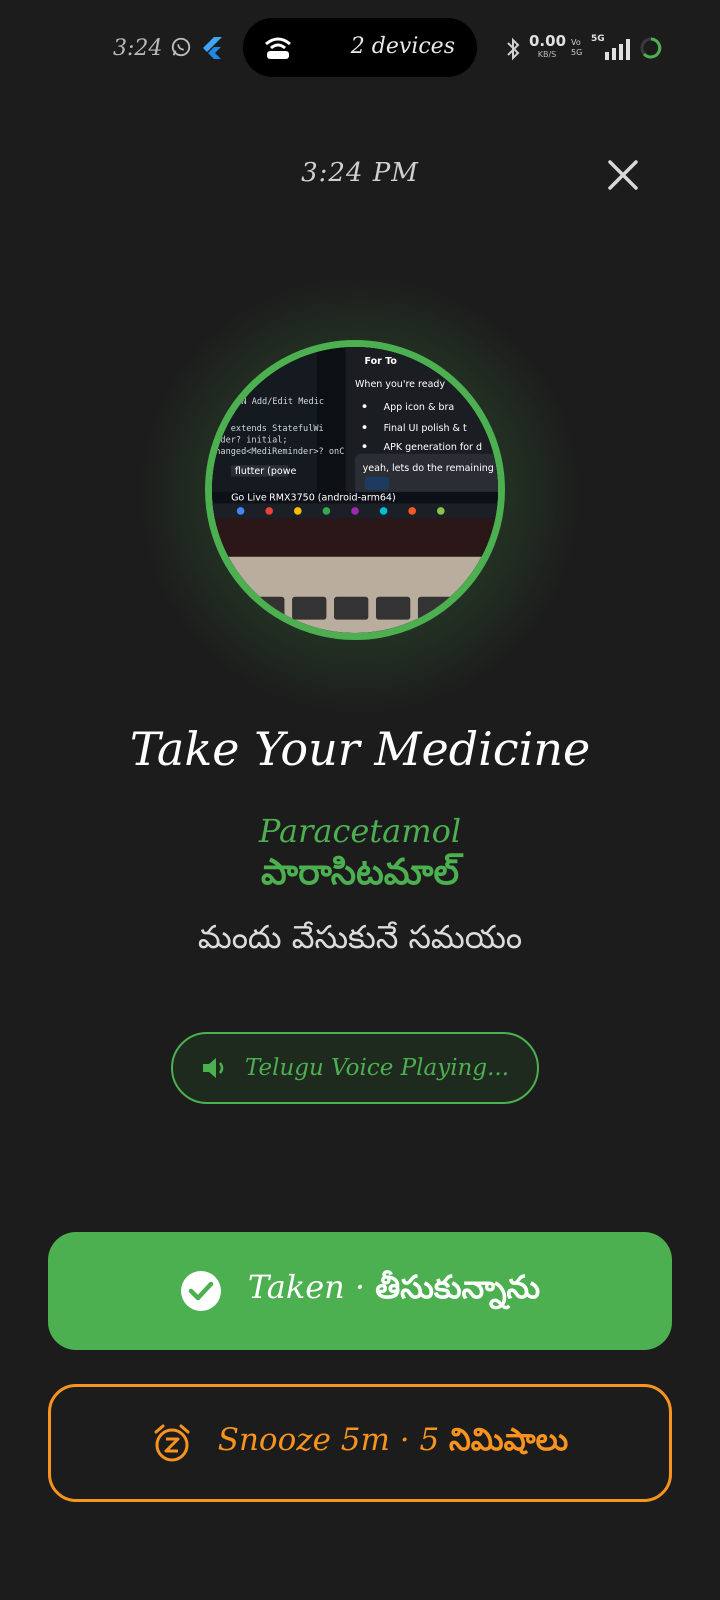  Describe the element at coordinates (402, 46) in the screenshot. I see `connected-devices-label: 2 devices` at that location.